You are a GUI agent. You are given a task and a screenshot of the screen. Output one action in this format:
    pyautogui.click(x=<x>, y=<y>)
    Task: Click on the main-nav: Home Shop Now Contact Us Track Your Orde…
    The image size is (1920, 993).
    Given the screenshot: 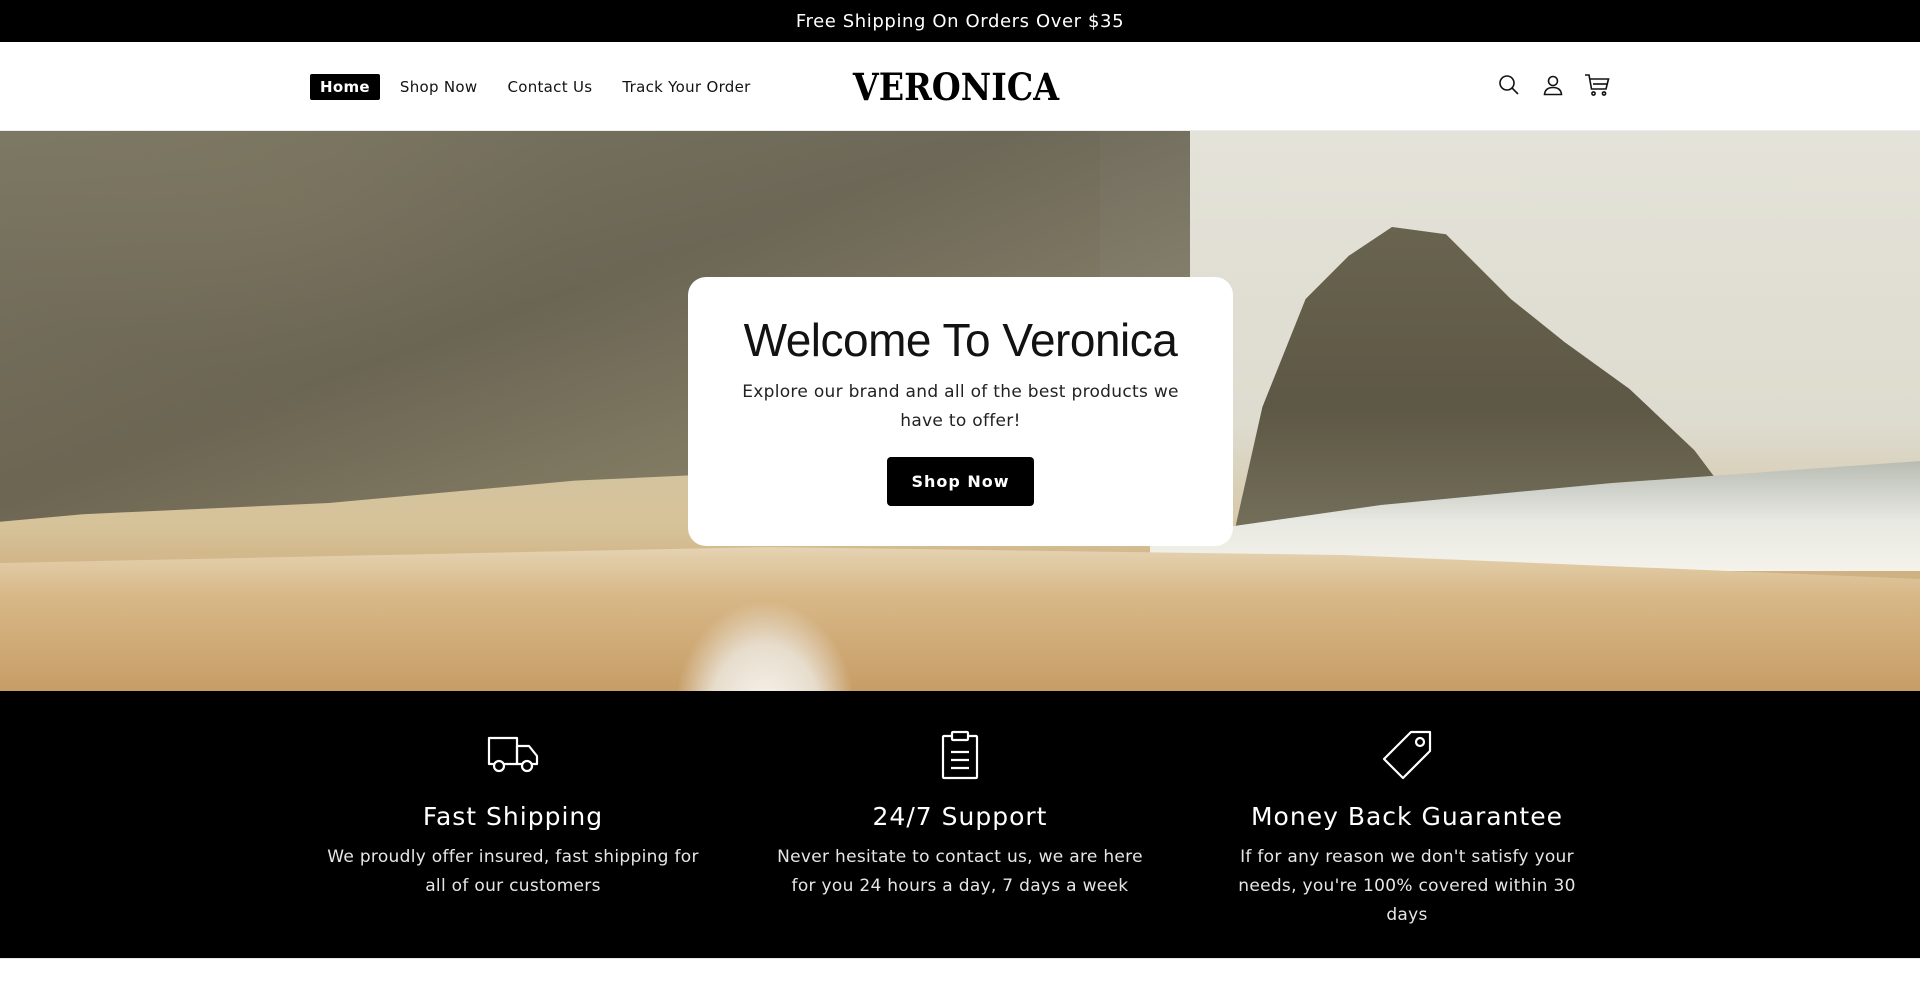 What is the action you would take?
    pyautogui.click(x=535, y=87)
    